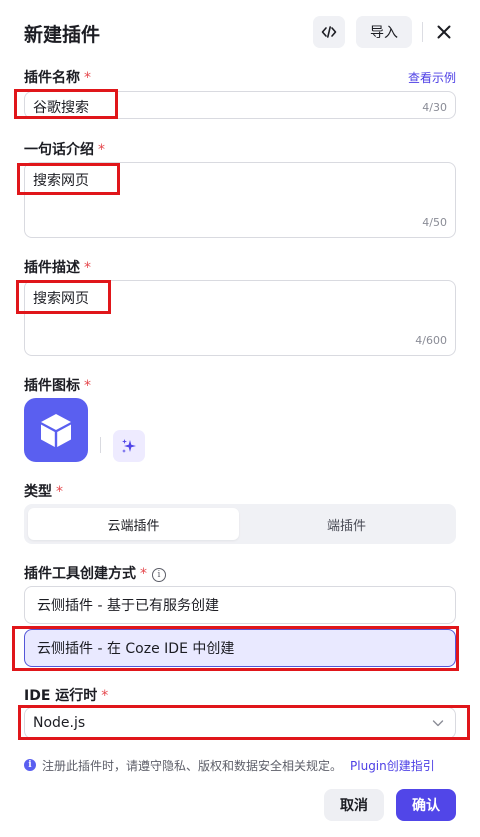 This screenshot has height=837, width=480. Describe the element at coordinates (354, 805) in the screenshot. I see `cancel-button: 取消` at that location.